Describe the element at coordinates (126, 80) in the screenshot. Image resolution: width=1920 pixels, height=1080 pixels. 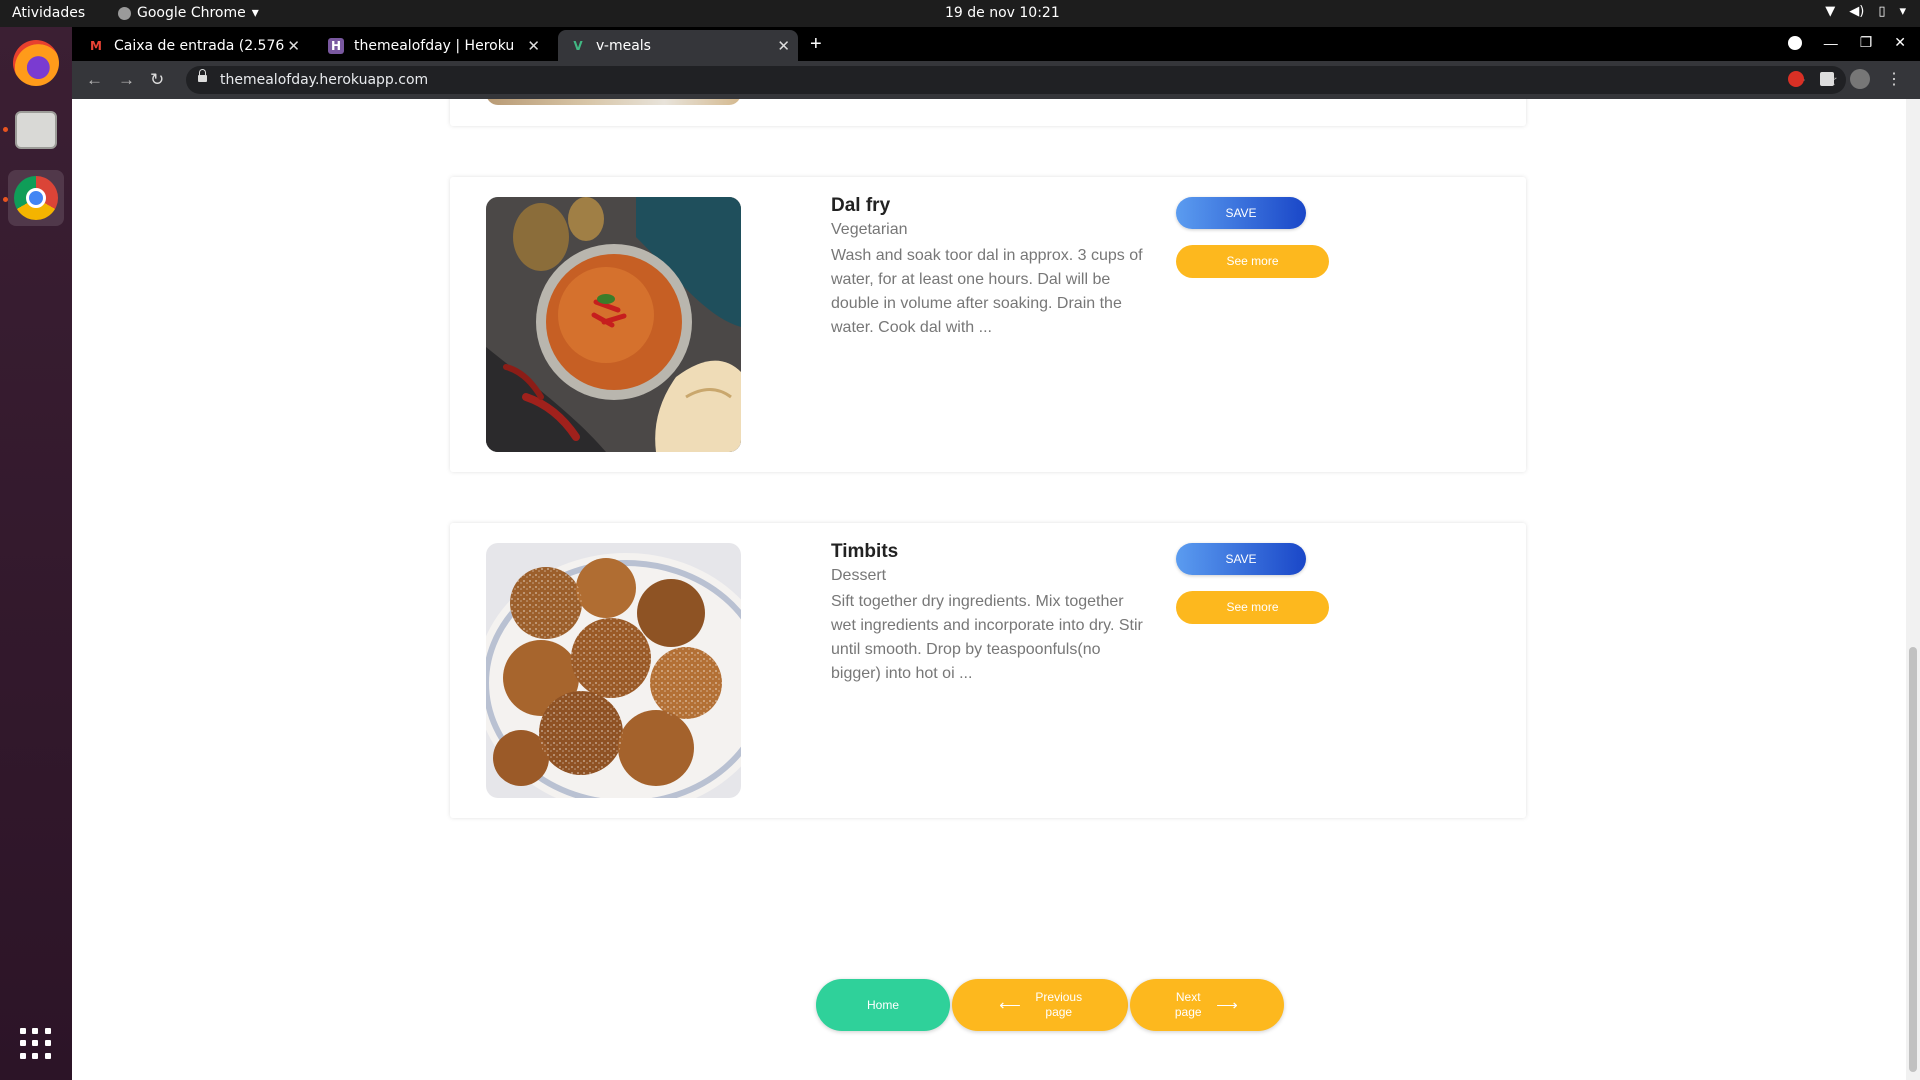
I see `forward-icon: →` at that location.